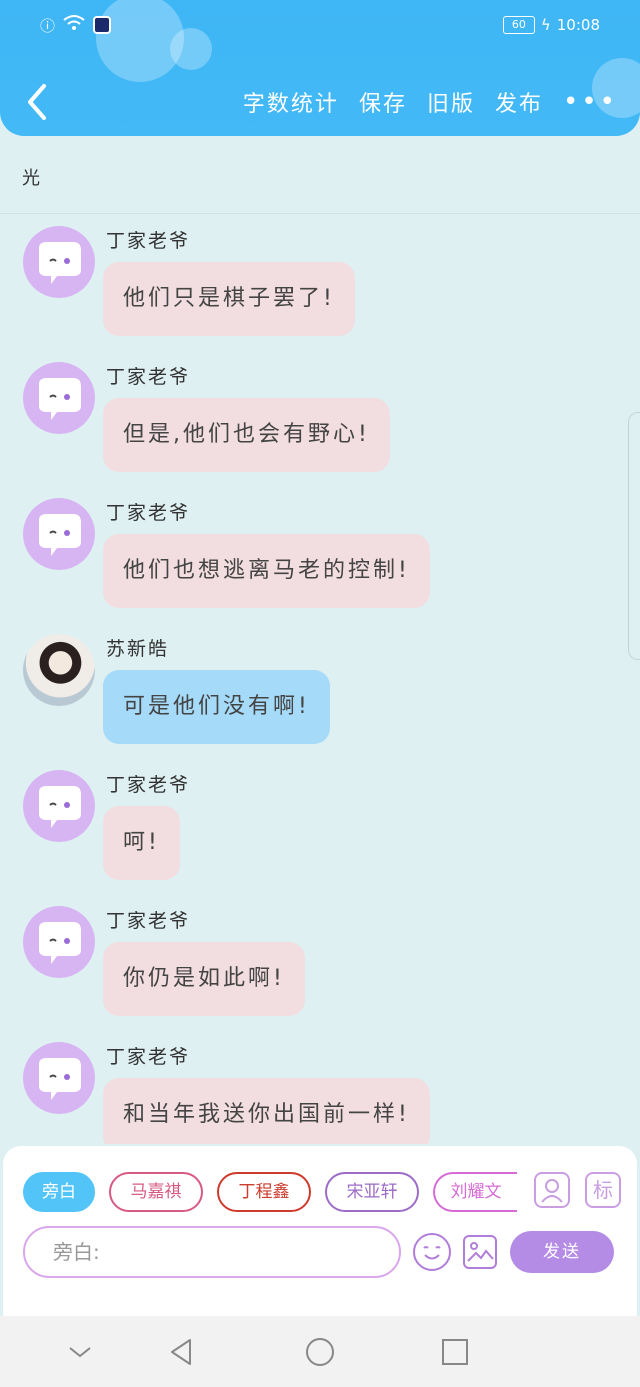  What do you see at coordinates (266, 1111) in the screenshot?
I see `message-bubble: 和当年我送你出国前一样!` at bounding box center [266, 1111].